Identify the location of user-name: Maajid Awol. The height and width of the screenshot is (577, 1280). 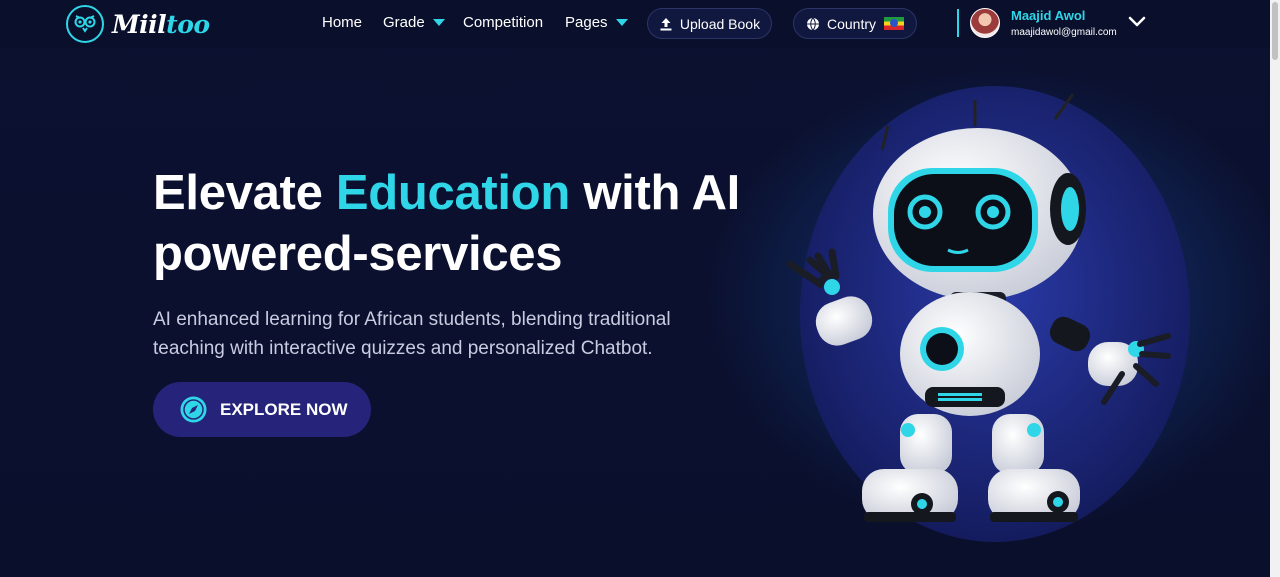
(1048, 15).